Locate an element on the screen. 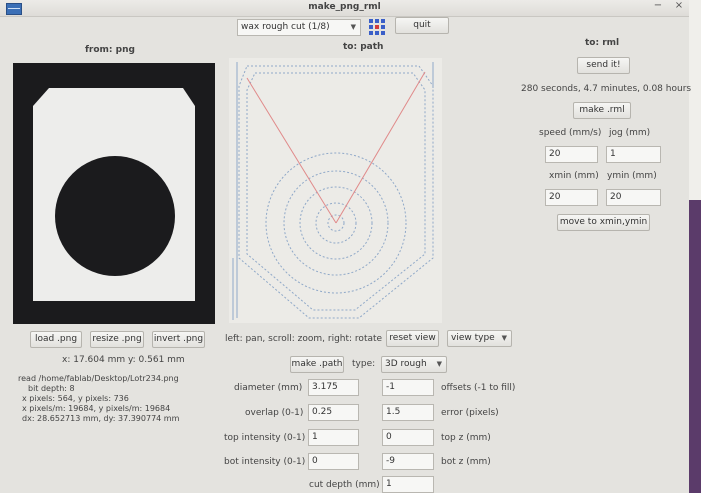 This screenshot has width=701, height=493. reset-view-button: reset view is located at coordinates (412, 338).